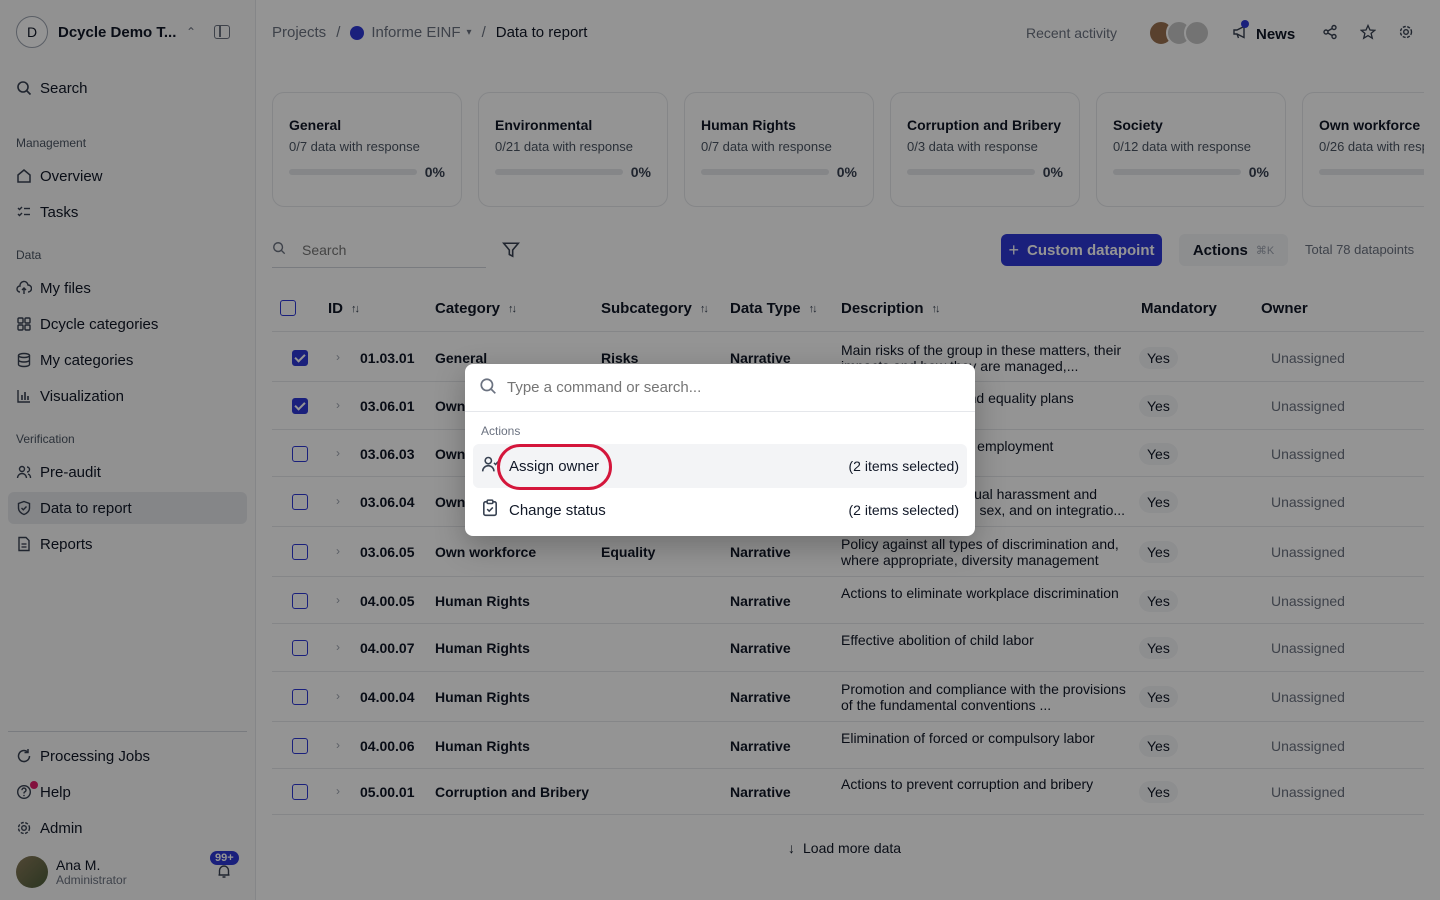 The image size is (1440, 900). What do you see at coordinates (720, 466) in the screenshot?
I see `command-assign-owner: Assign owner (2 items selected)` at bounding box center [720, 466].